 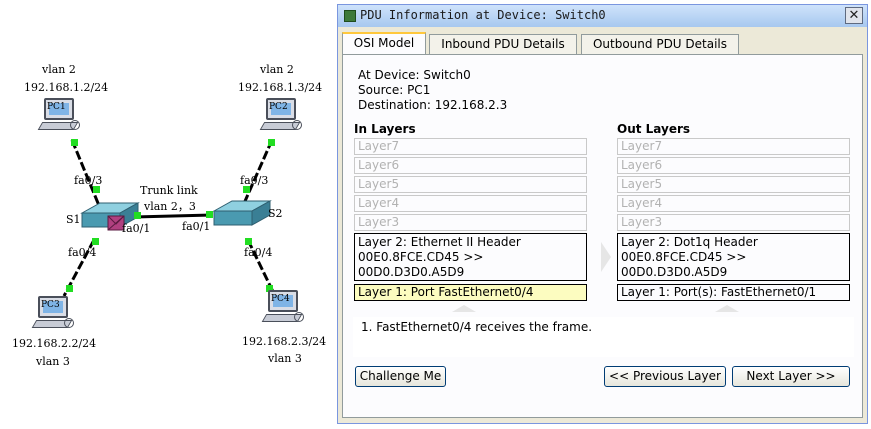 What do you see at coordinates (606, 257) in the screenshot?
I see `in-to-out-arrow-icon` at bounding box center [606, 257].